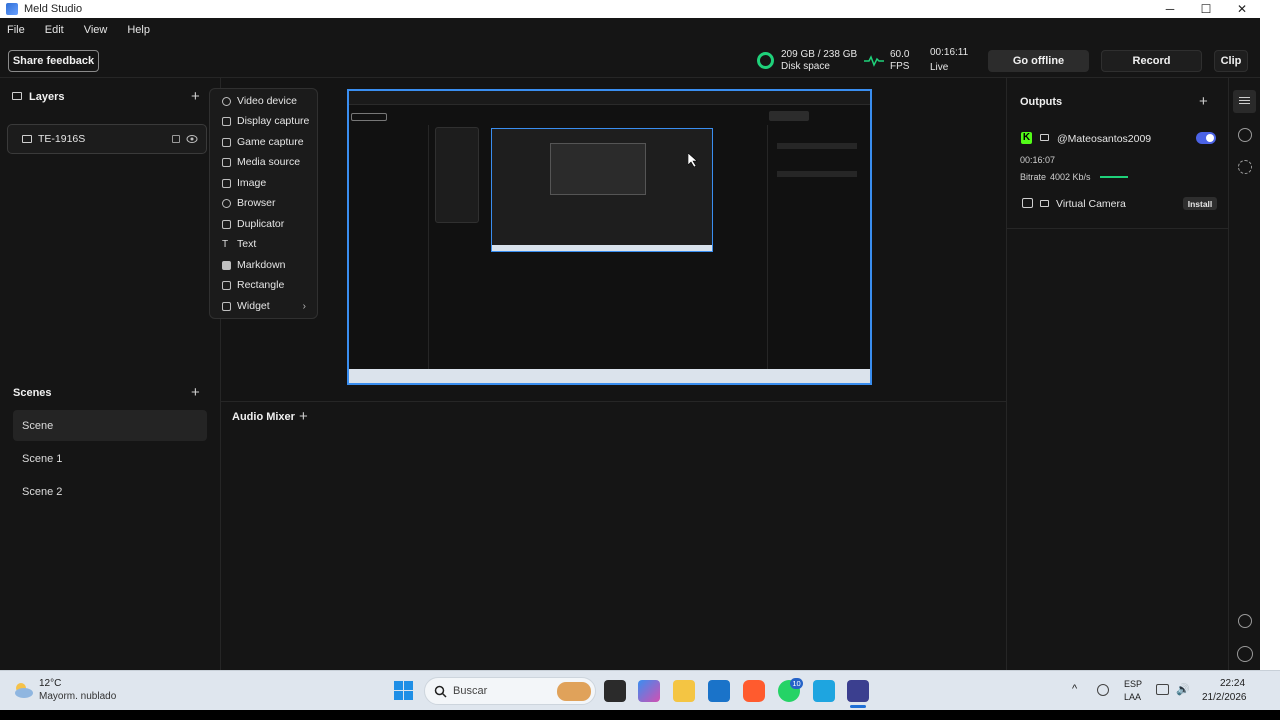 This screenshot has height=720, width=1280. What do you see at coordinates (574, 691) in the screenshot?
I see `search-highlight-image` at bounding box center [574, 691].